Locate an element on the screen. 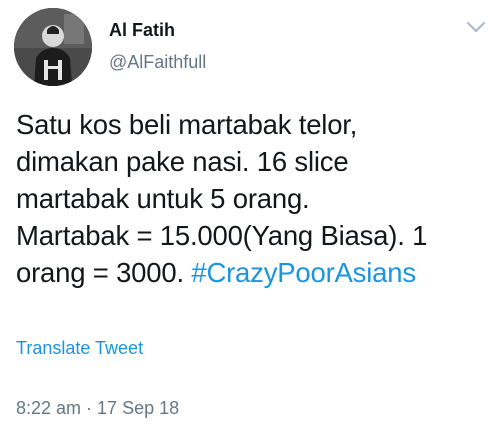  author-name: Al Fatih is located at coordinates (142, 30).